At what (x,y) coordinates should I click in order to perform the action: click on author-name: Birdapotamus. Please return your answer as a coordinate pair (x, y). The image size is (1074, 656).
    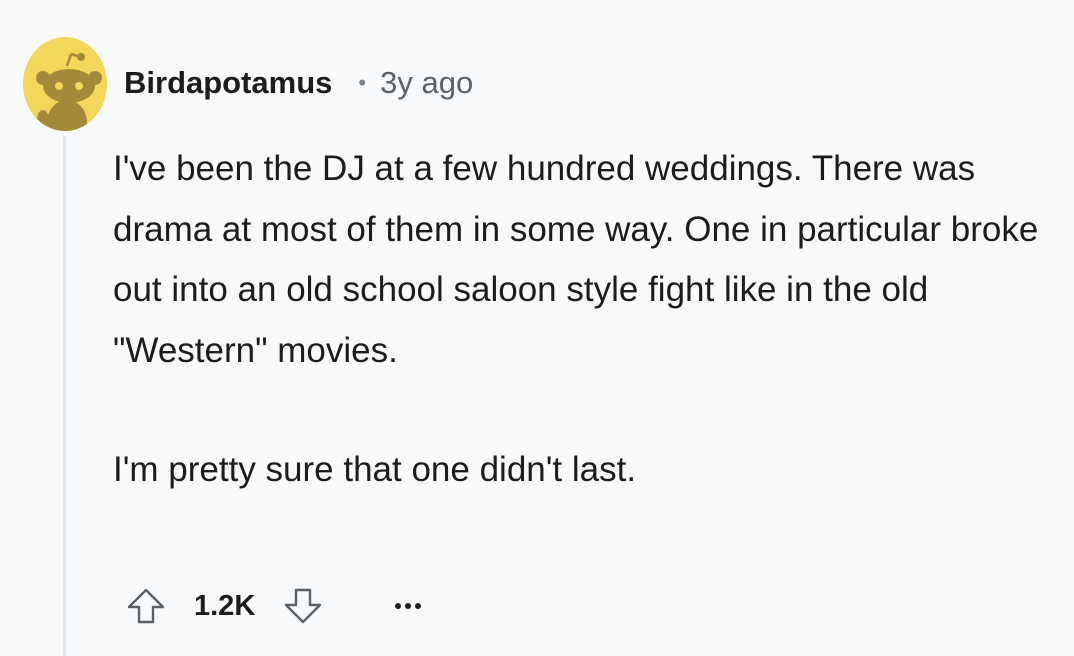
    Looking at the image, I should click on (228, 83).